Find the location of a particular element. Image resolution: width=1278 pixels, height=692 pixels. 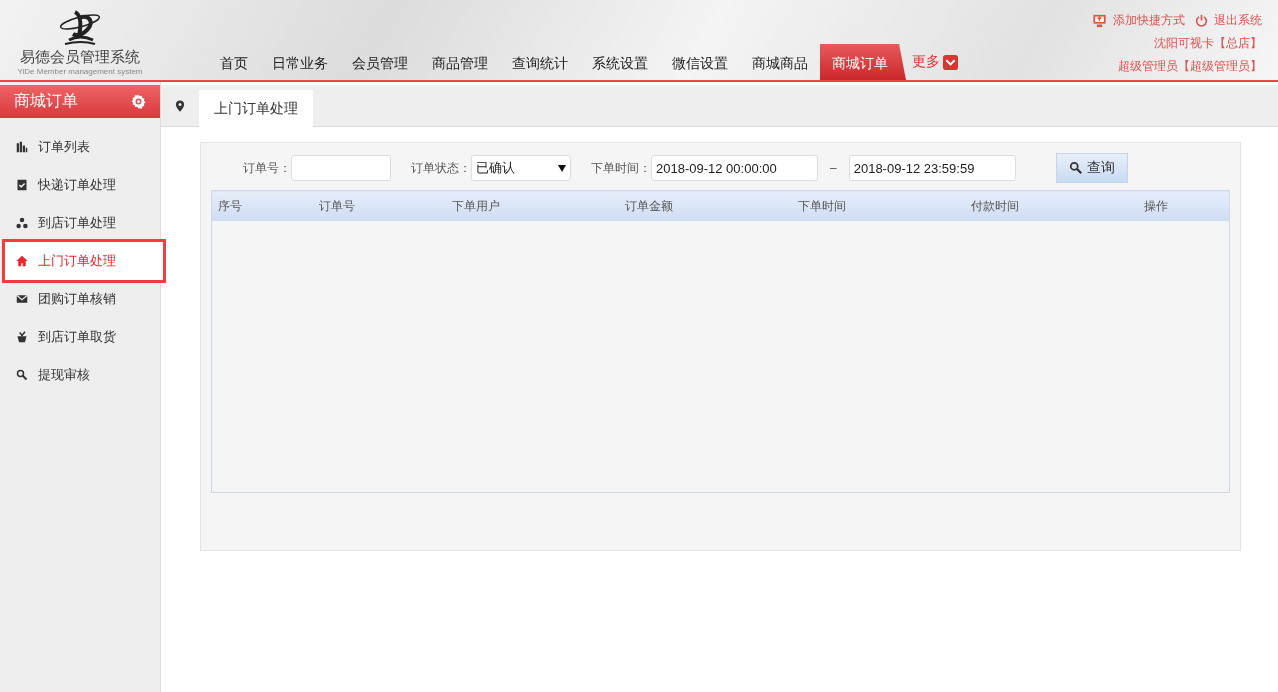

nav-tab: 会员管理 is located at coordinates (380, 62).